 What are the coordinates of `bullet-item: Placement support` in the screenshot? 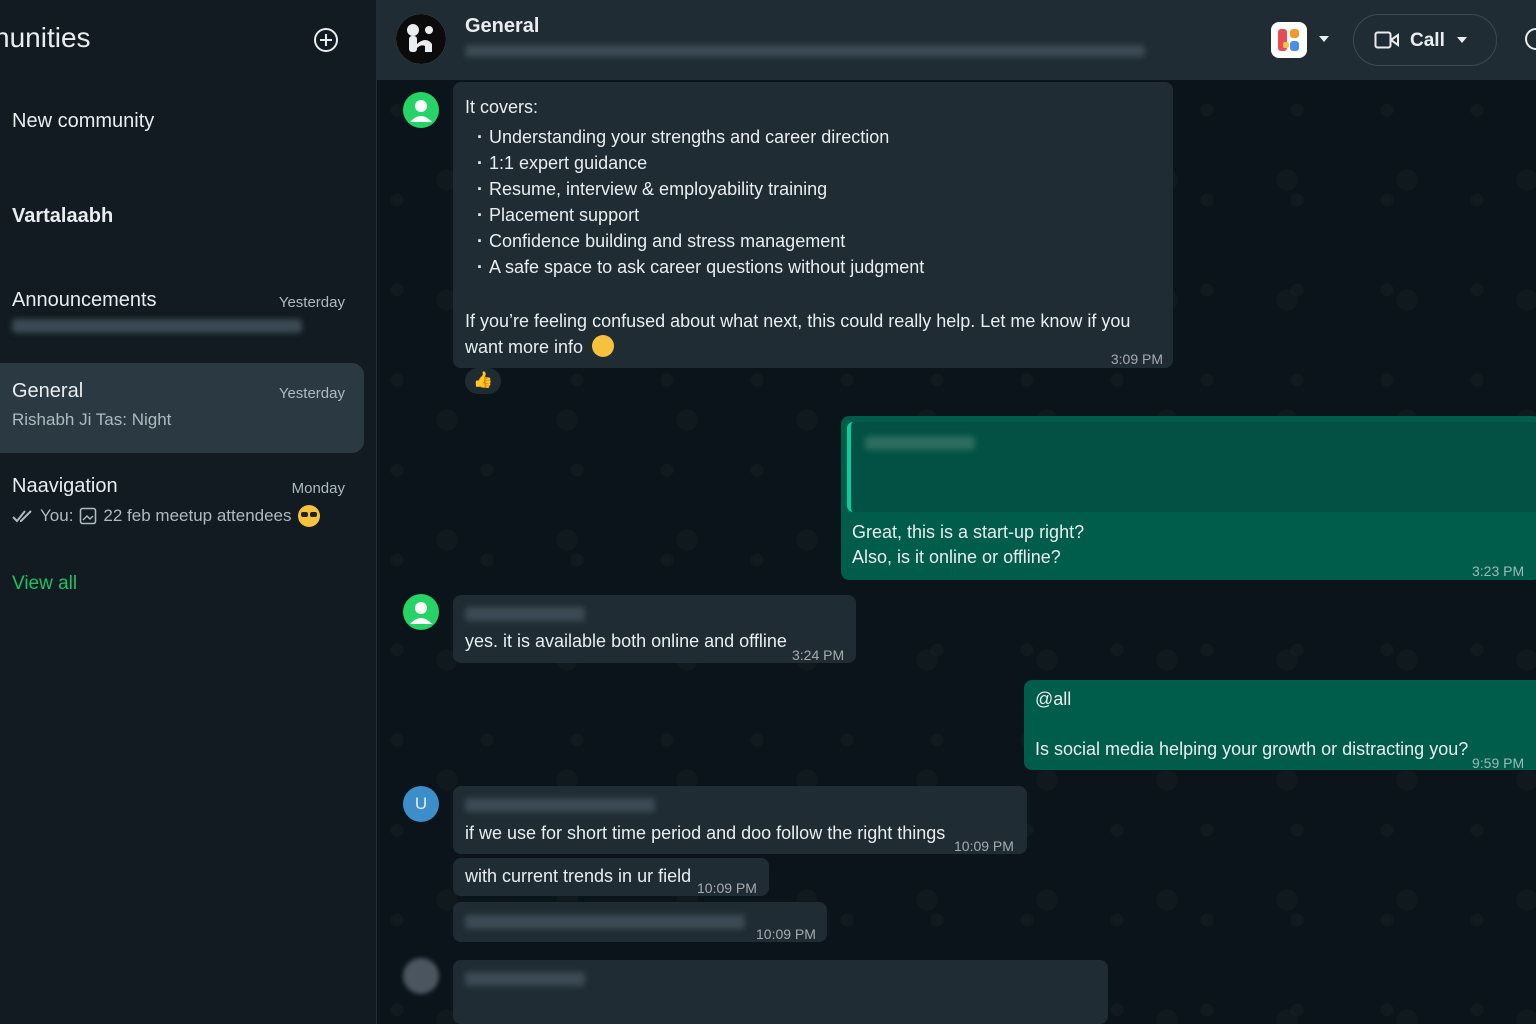 It's located at (805, 215).